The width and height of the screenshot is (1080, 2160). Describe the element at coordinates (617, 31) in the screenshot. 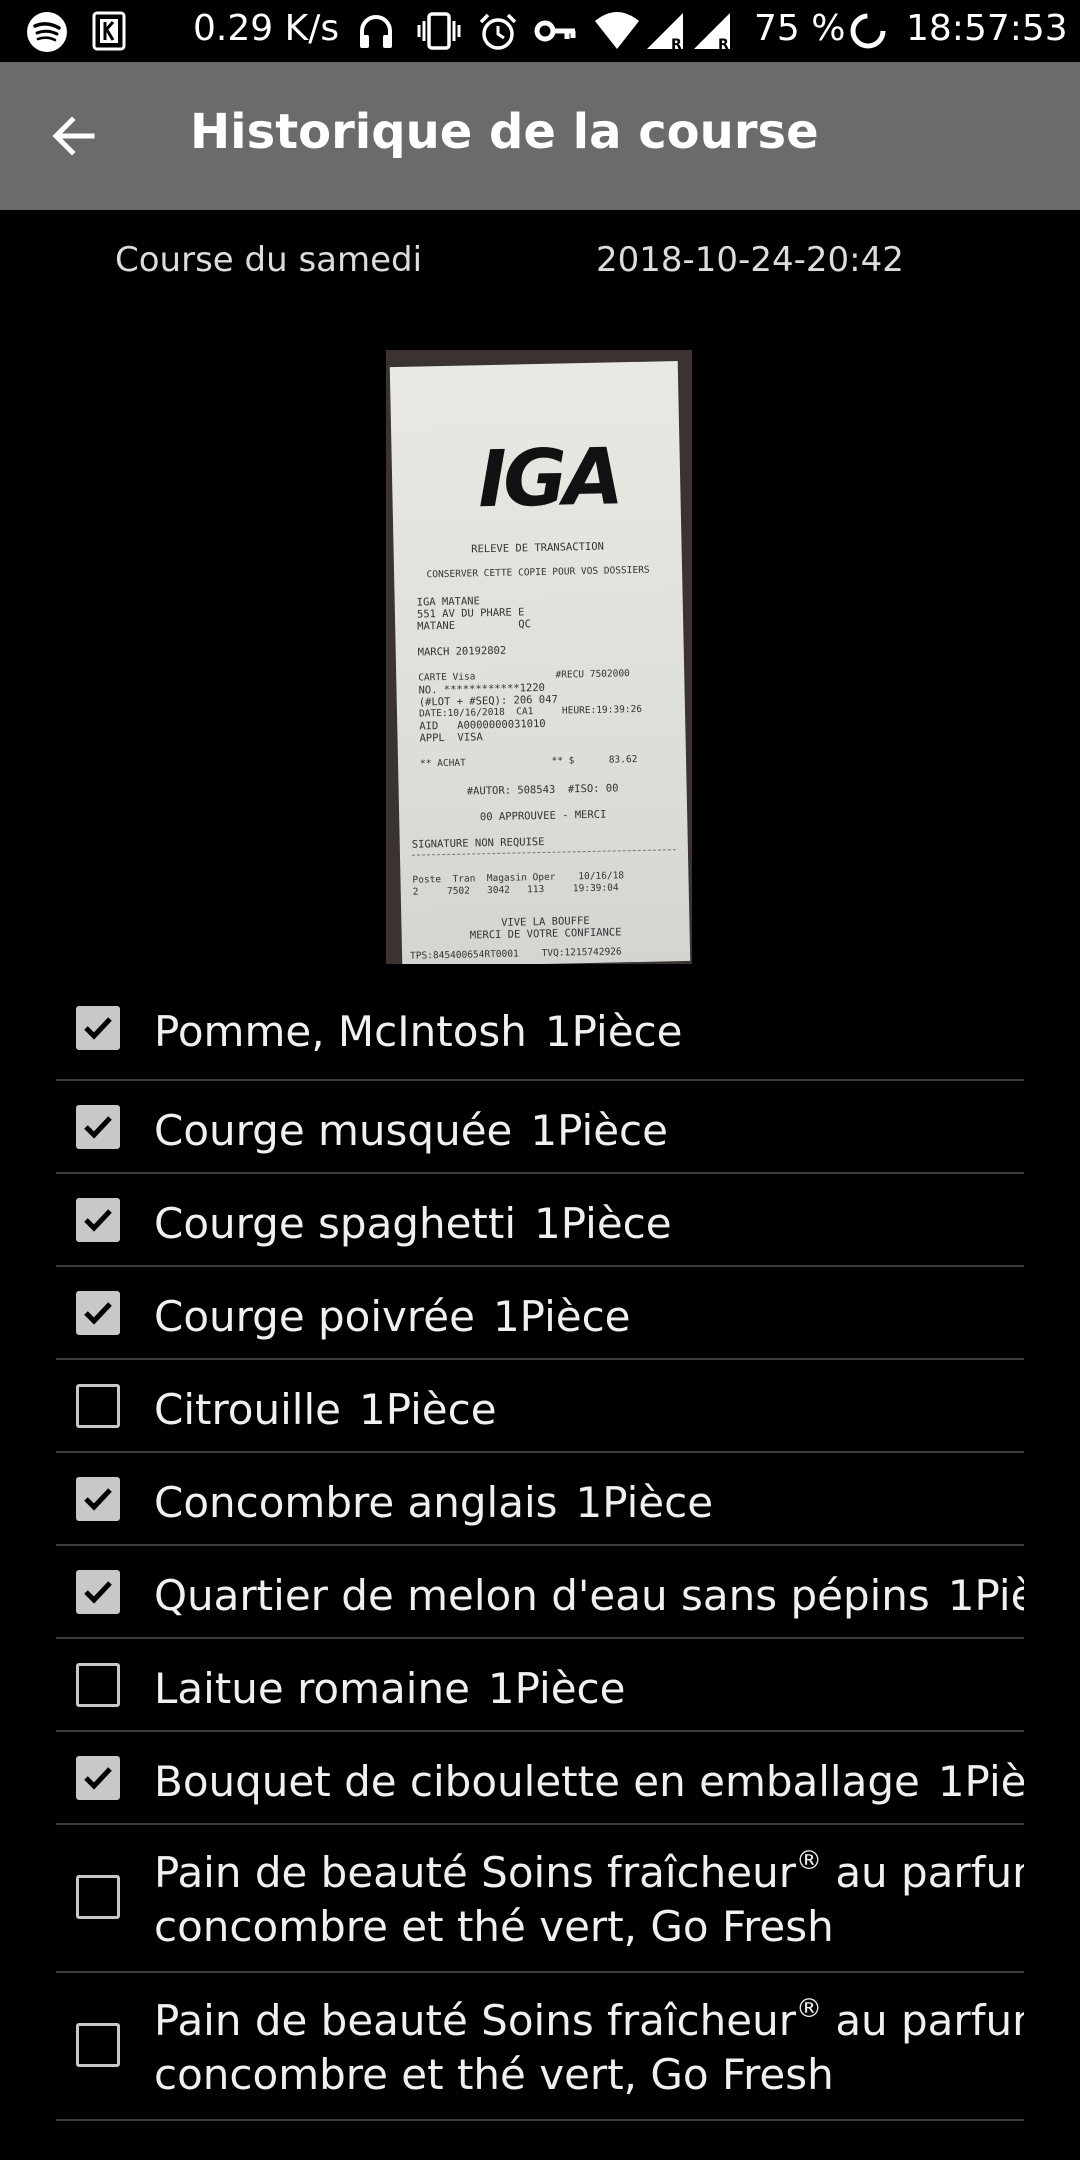

I see `wifi-icon` at that location.